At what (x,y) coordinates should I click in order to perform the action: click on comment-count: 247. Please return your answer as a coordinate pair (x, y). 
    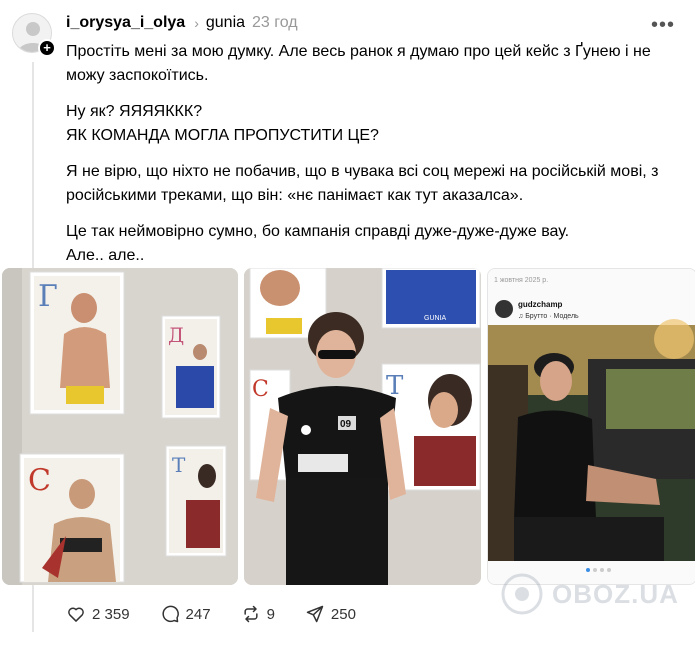
    Looking at the image, I should click on (198, 614).